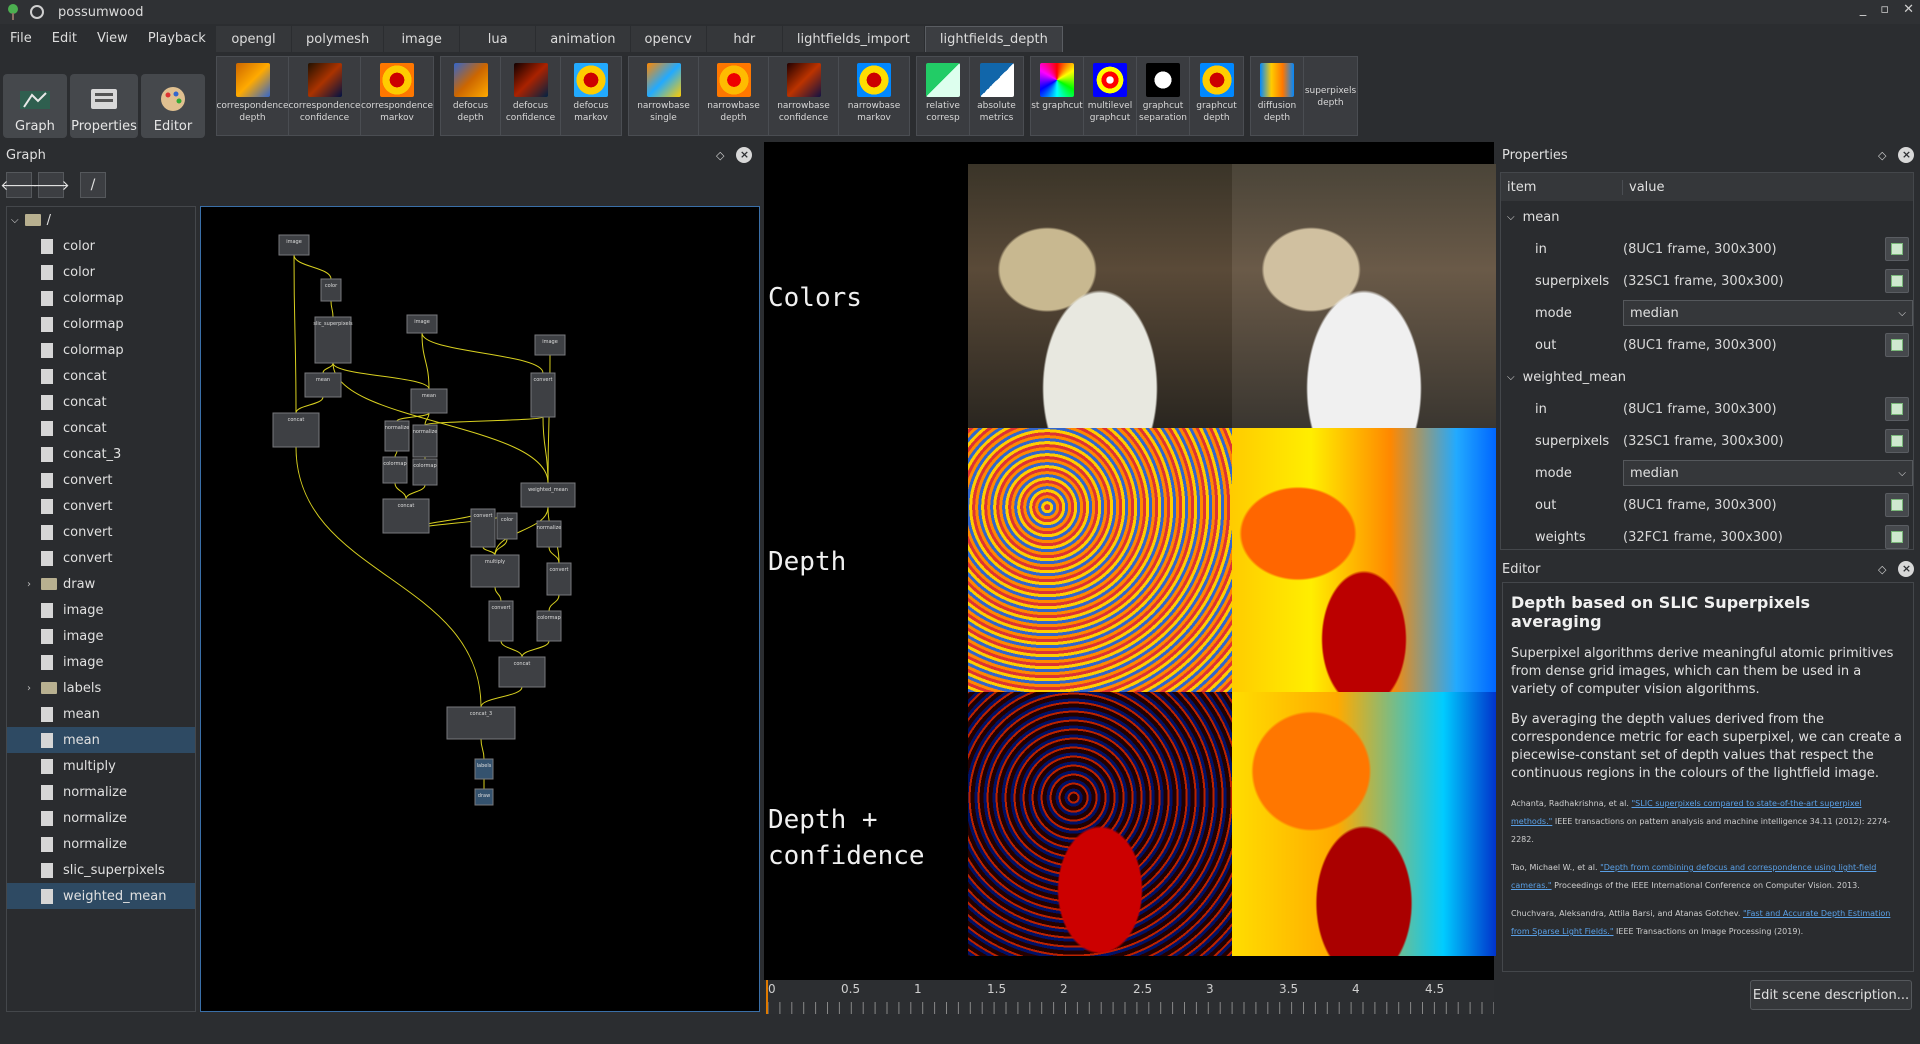 This screenshot has height=1044, width=1920. I want to click on menu-file: File, so click(21, 38).